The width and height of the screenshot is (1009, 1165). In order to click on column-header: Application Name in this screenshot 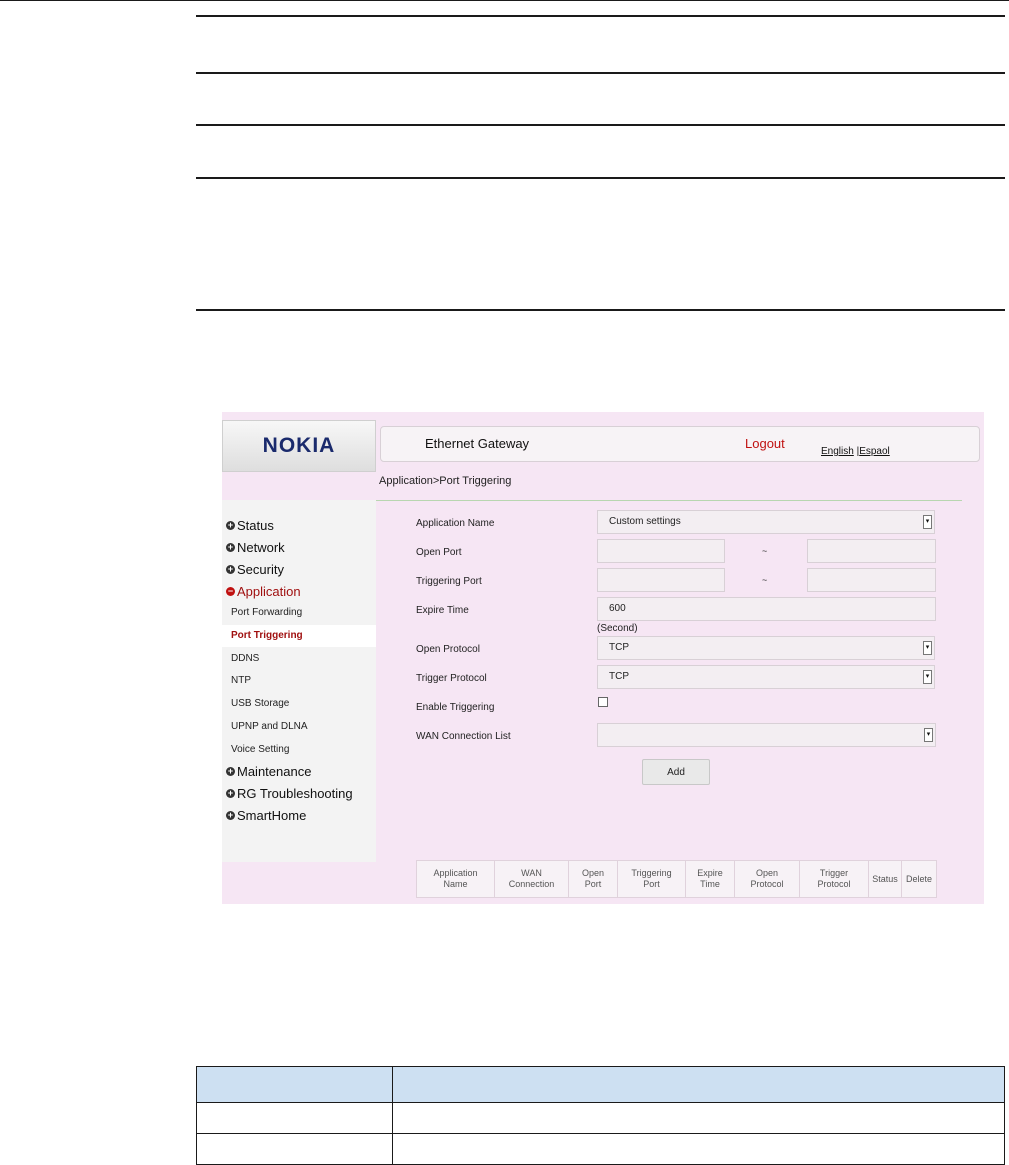, I will do `click(455, 879)`.